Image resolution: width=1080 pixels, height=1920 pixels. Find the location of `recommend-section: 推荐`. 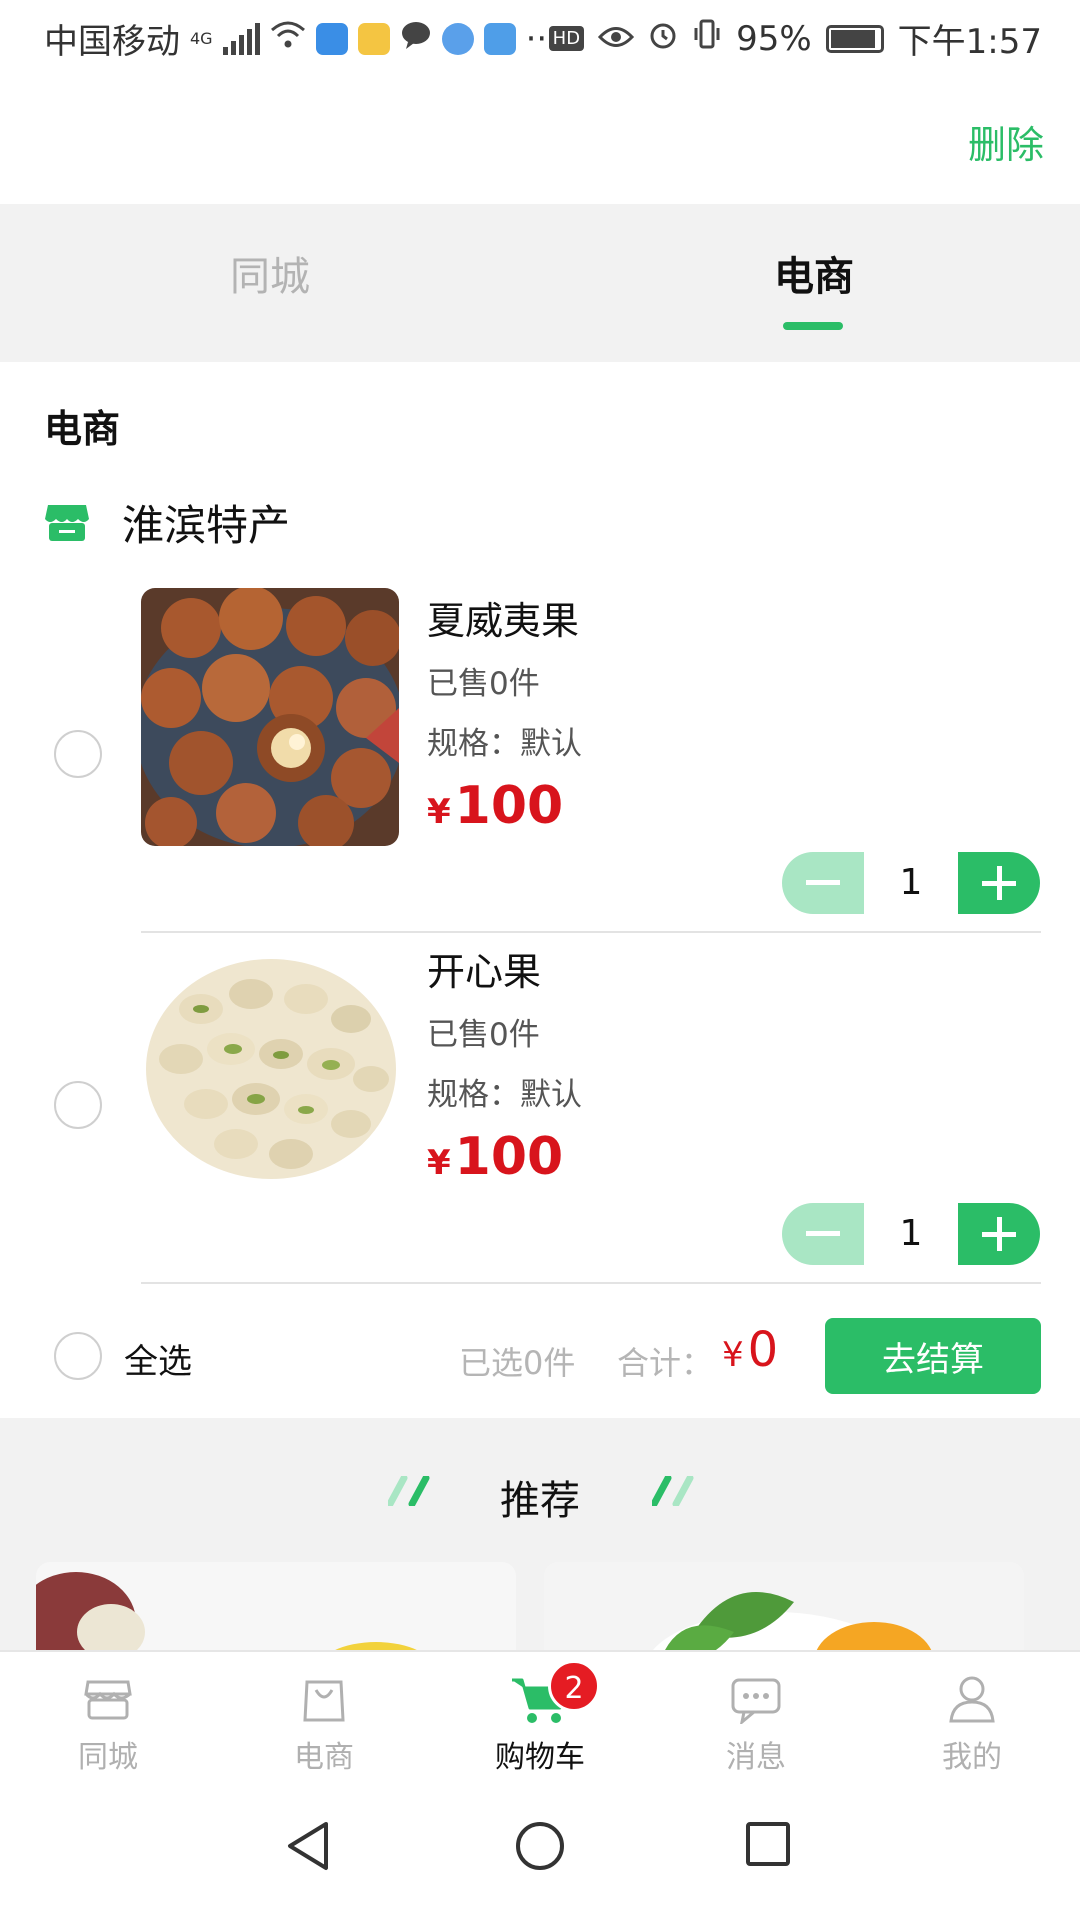

recommend-section: 推荐 is located at coordinates (540, 1534).